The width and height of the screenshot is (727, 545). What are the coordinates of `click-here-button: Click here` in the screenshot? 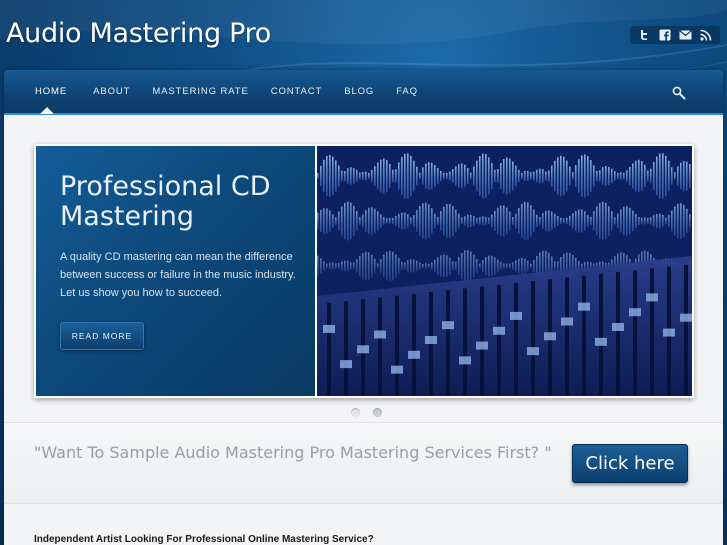 It's located at (630, 463).